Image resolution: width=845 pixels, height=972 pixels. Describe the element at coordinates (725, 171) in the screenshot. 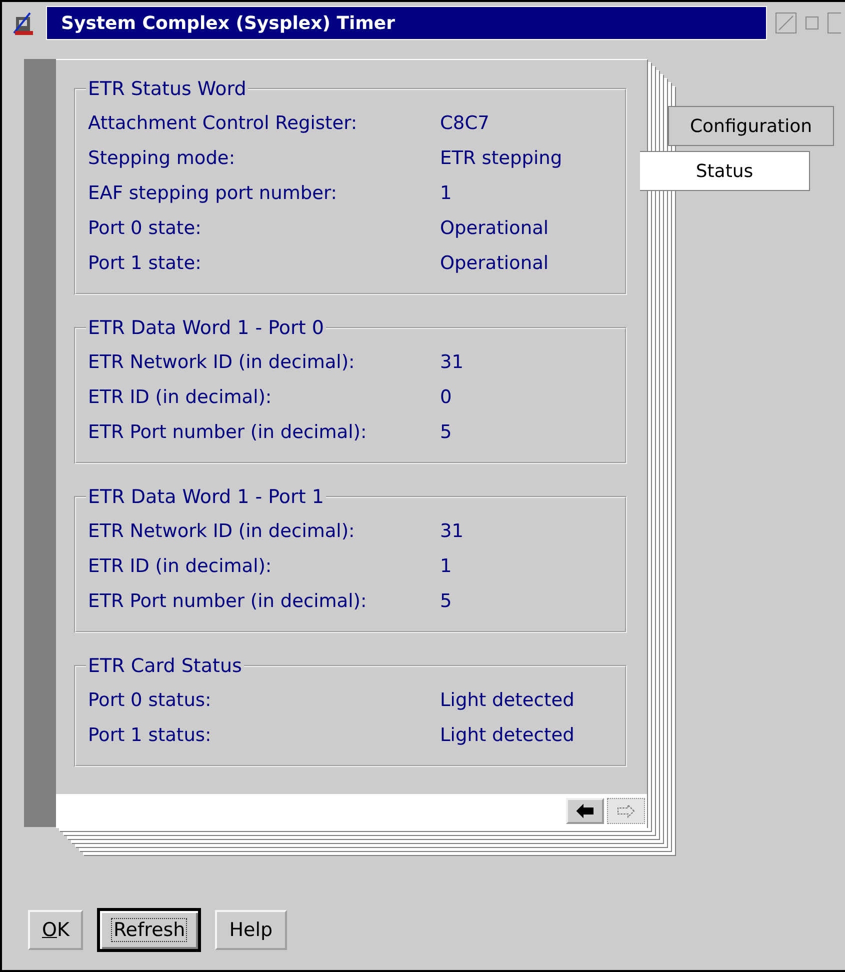

I see `notebook-tab: Status` at that location.